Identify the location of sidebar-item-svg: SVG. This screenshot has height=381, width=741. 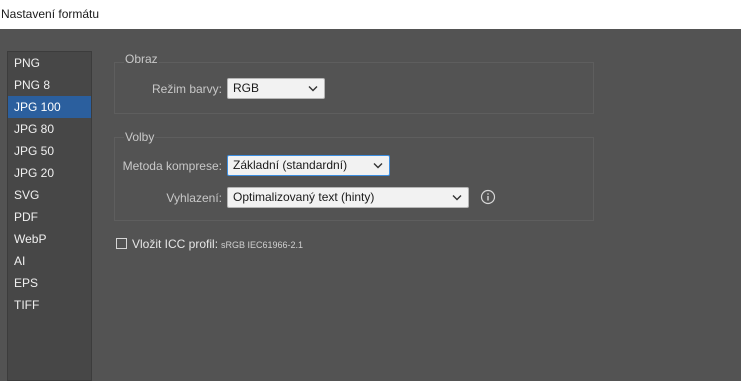
(49, 195).